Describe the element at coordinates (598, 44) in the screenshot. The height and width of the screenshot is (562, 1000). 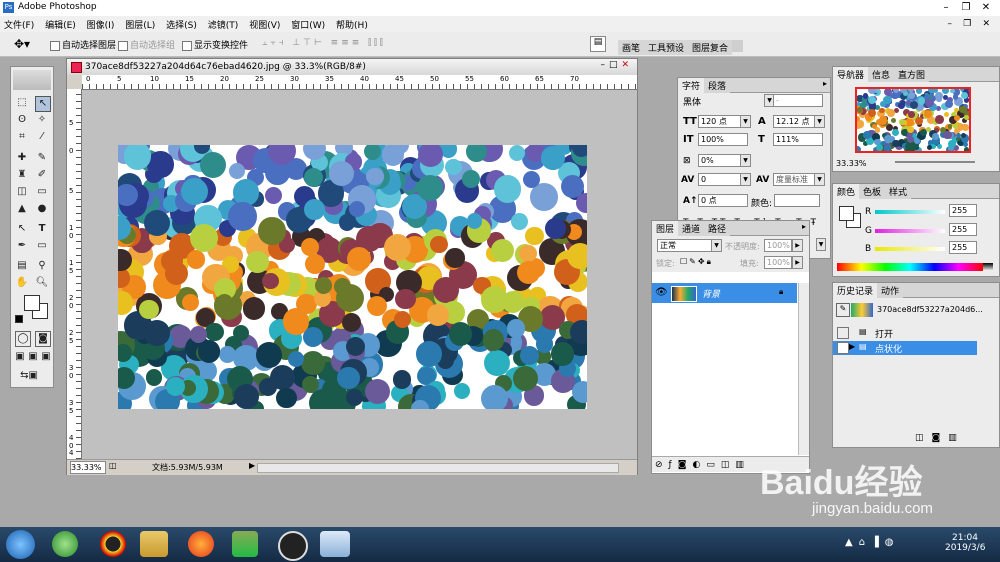
I see `file-browser-icon: ▤` at that location.